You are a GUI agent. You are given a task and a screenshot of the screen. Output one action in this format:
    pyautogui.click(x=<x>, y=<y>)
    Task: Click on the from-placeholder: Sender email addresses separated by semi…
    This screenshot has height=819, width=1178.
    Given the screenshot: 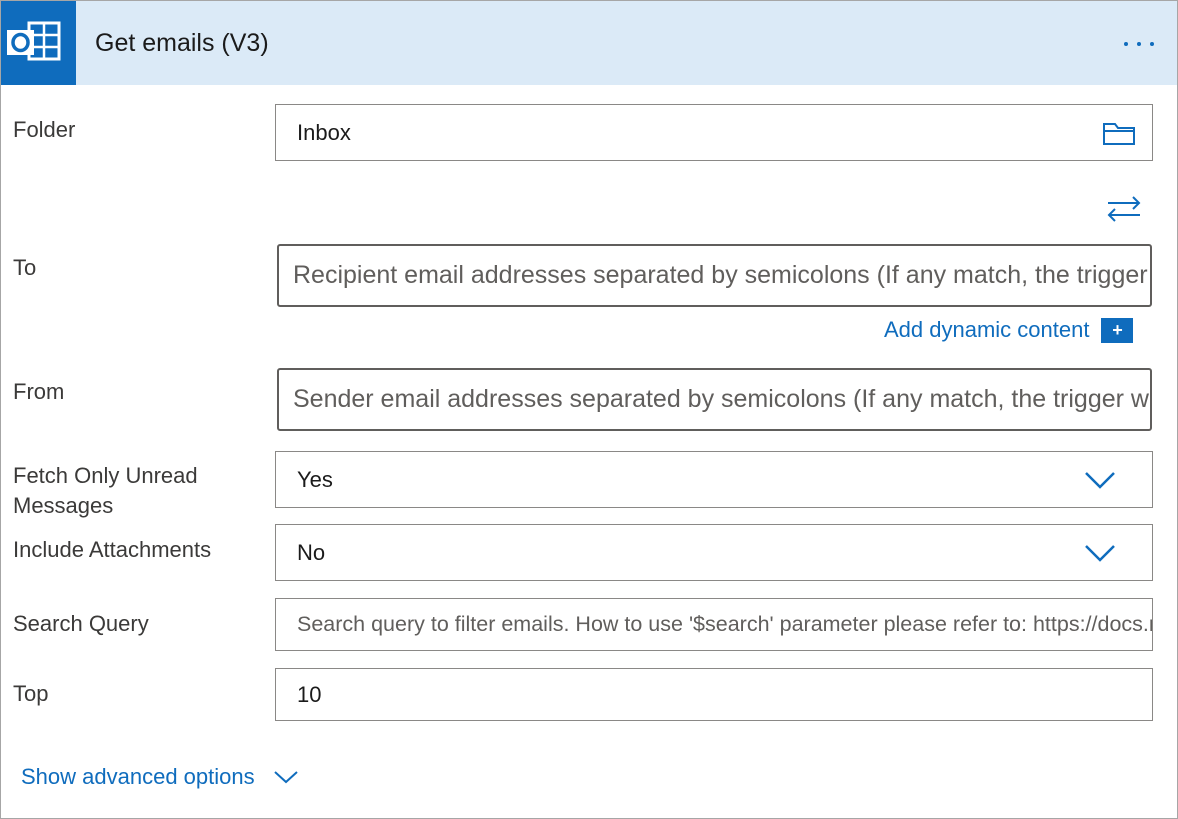 What is the action you would take?
    pyautogui.click(x=721, y=399)
    